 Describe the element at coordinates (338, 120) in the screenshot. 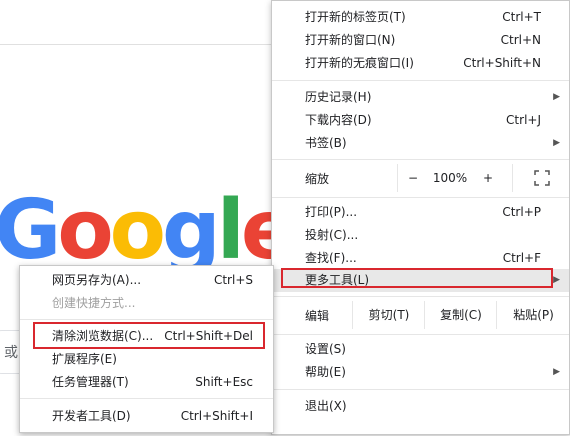

I see `menu-item-label: 下载内容(D)` at that location.